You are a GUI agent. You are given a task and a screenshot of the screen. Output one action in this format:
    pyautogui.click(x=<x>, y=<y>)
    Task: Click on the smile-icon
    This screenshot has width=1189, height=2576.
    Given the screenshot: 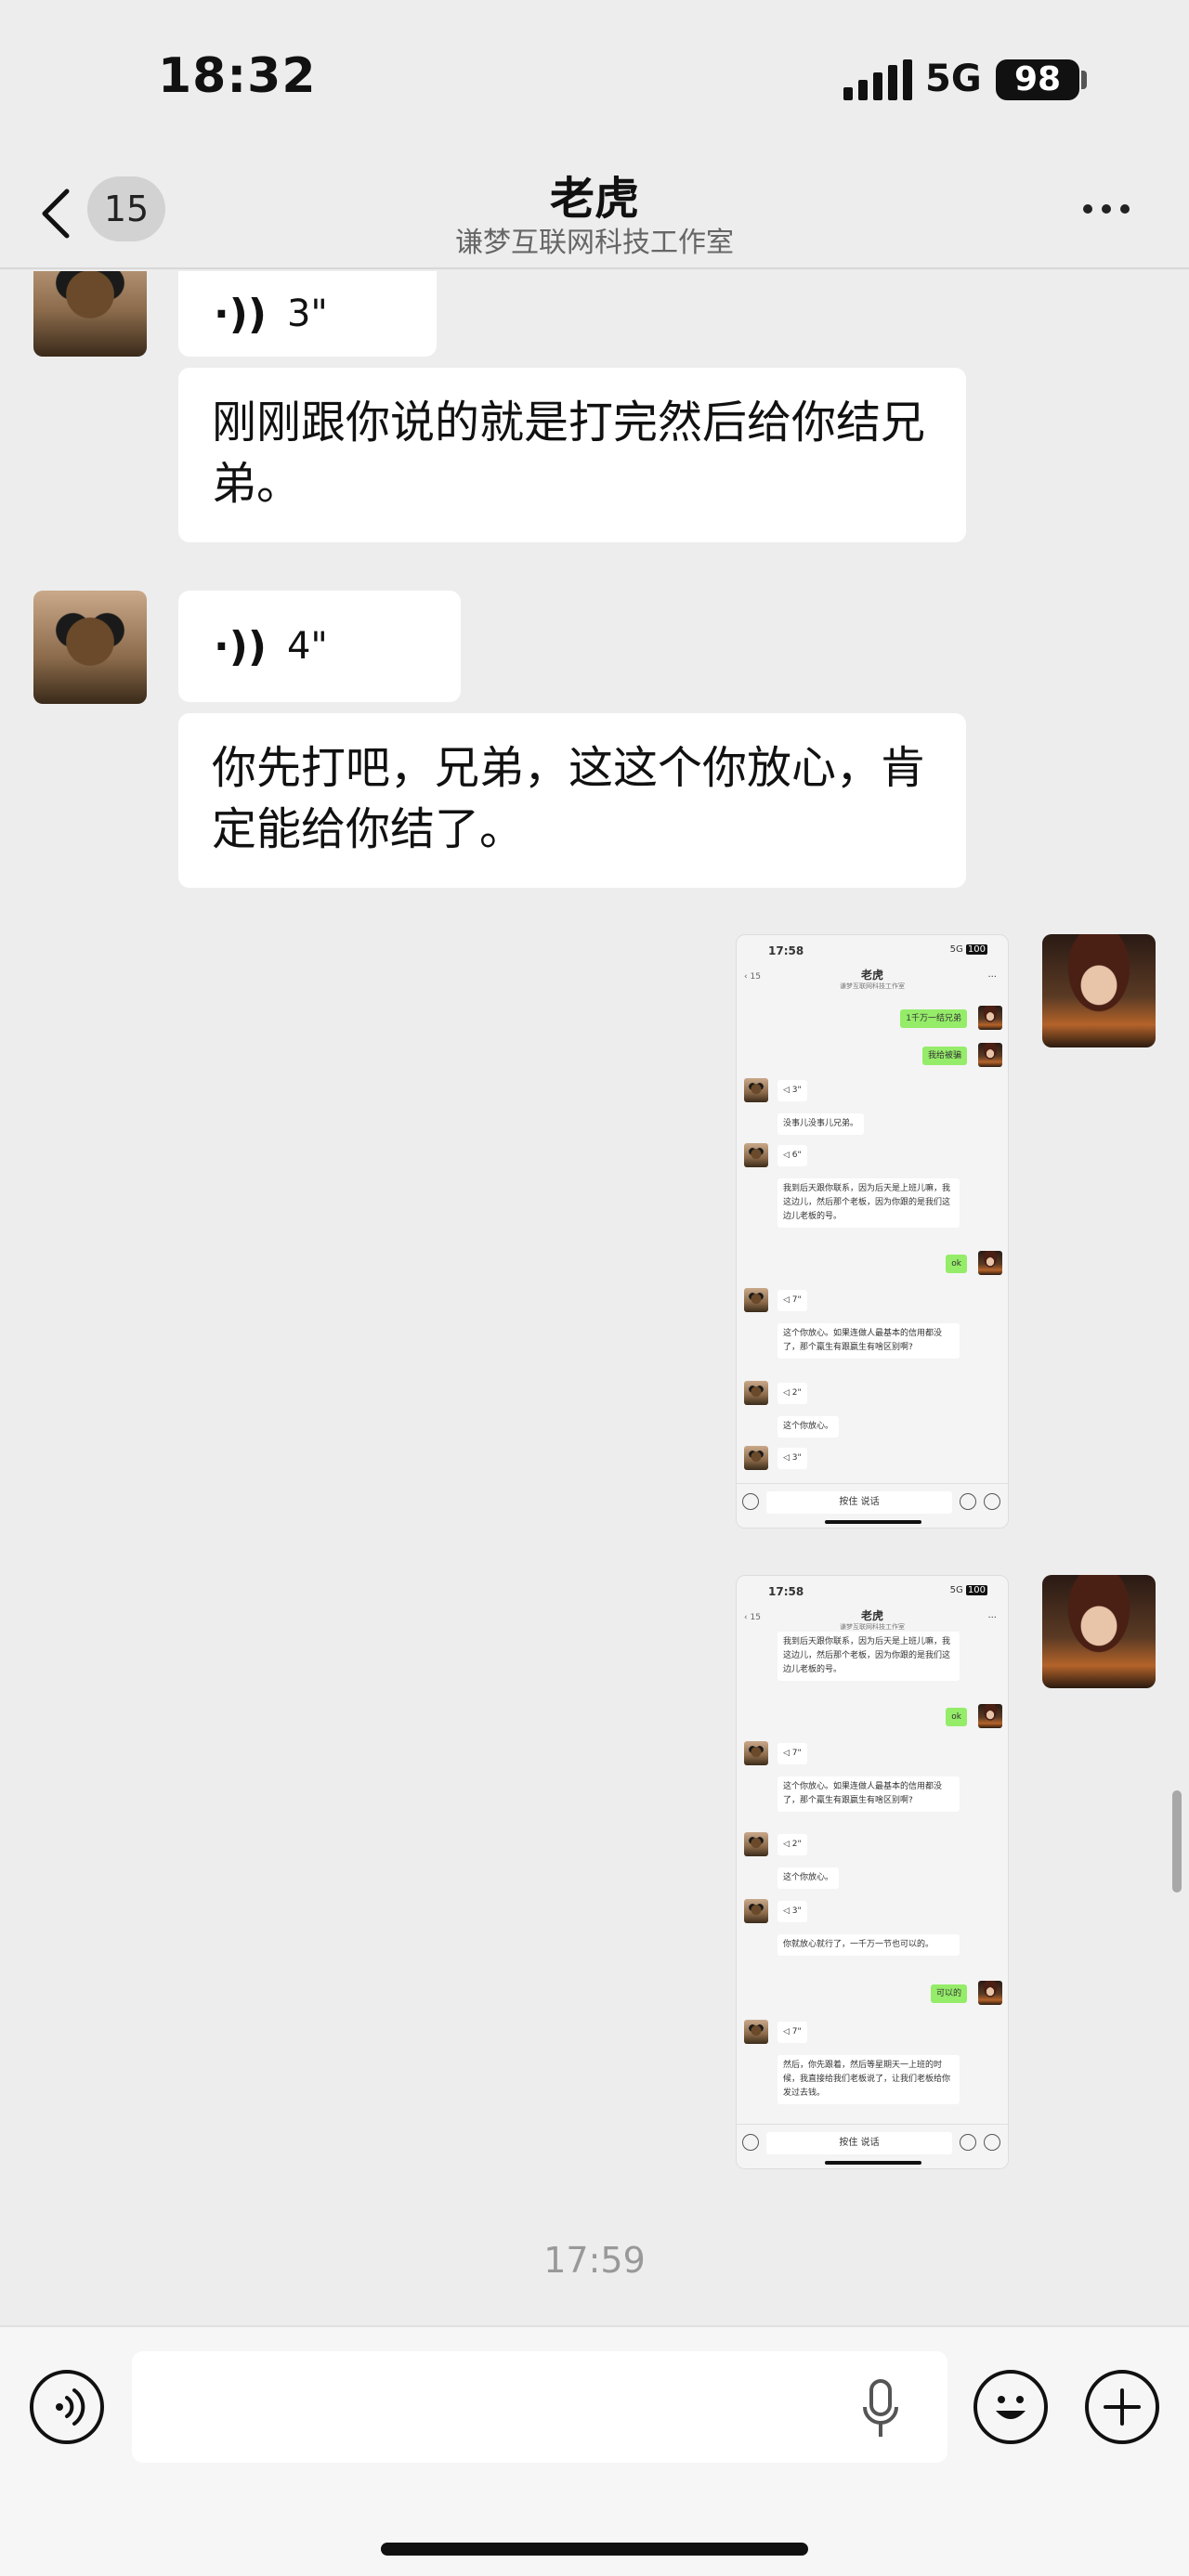 What is the action you would take?
    pyautogui.click(x=1011, y=2407)
    